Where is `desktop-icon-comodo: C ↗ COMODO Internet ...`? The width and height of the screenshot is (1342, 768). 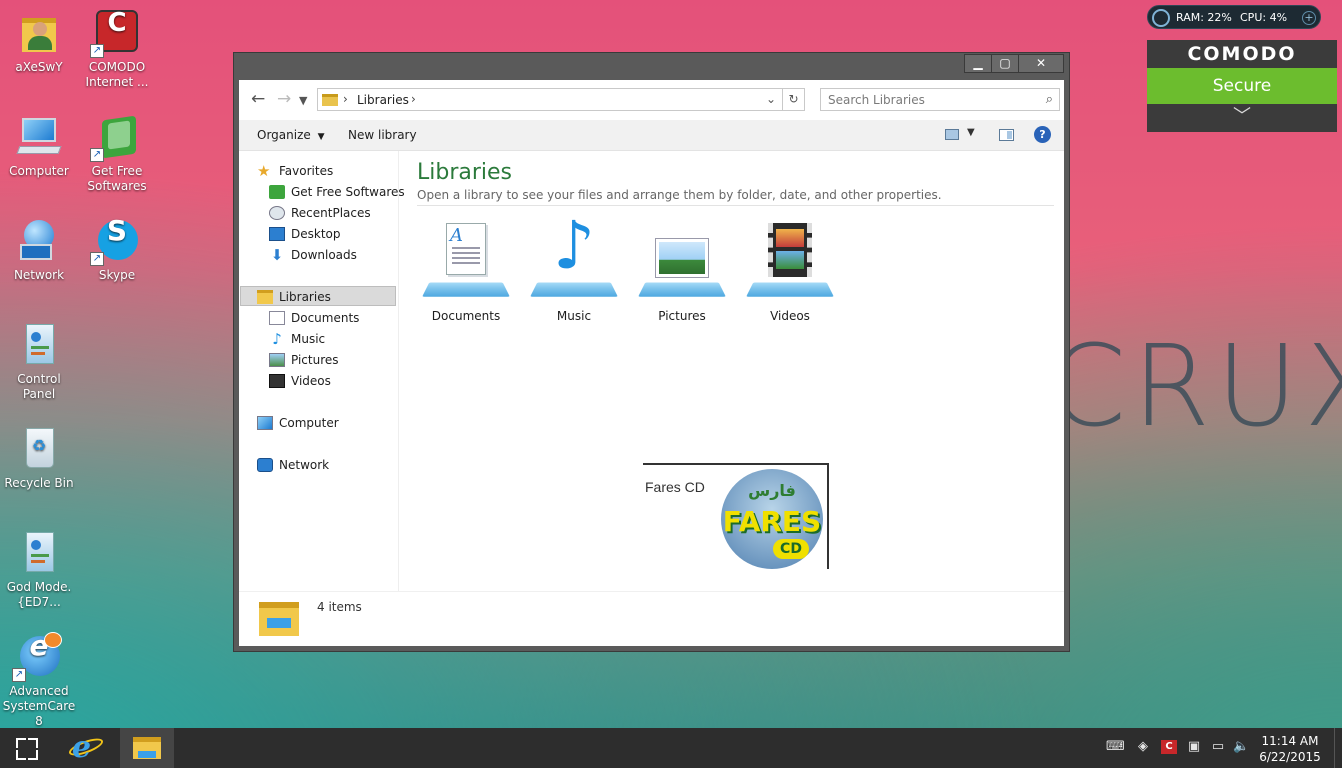 desktop-icon-comodo: C ↗ COMODO Internet ... is located at coordinates (117, 50).